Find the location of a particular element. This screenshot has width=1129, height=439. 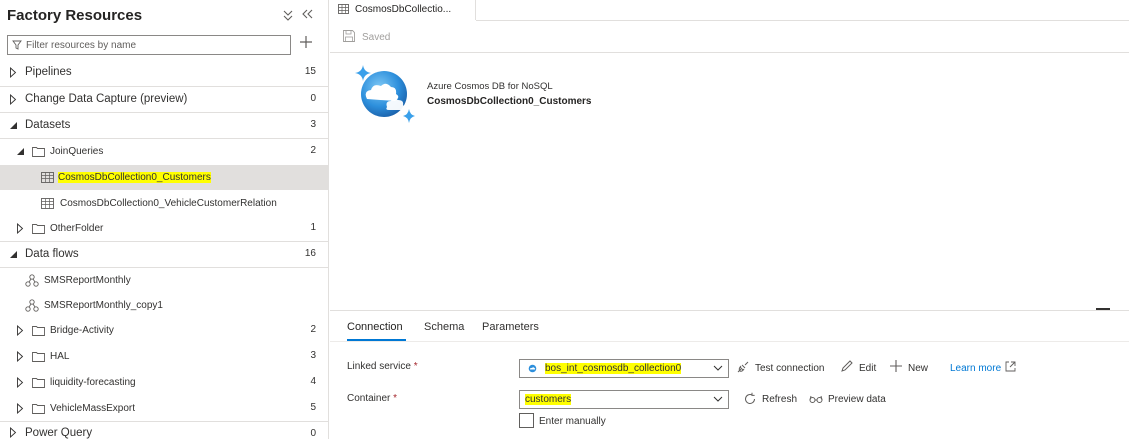

test-connection-icon is located at coordinates (743, 367).